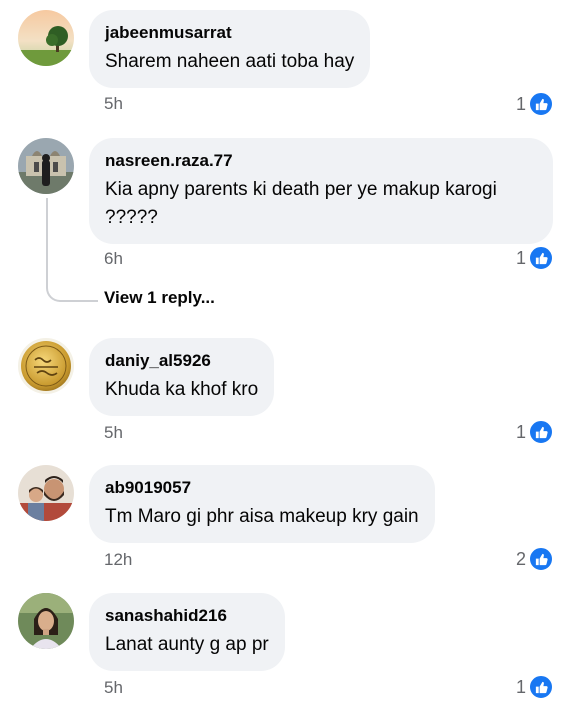  What do you see at coordinates (229, 33) in the screenshot?
I see `comment-author: jabeenmusarrat` at bounding box center [229, 33].